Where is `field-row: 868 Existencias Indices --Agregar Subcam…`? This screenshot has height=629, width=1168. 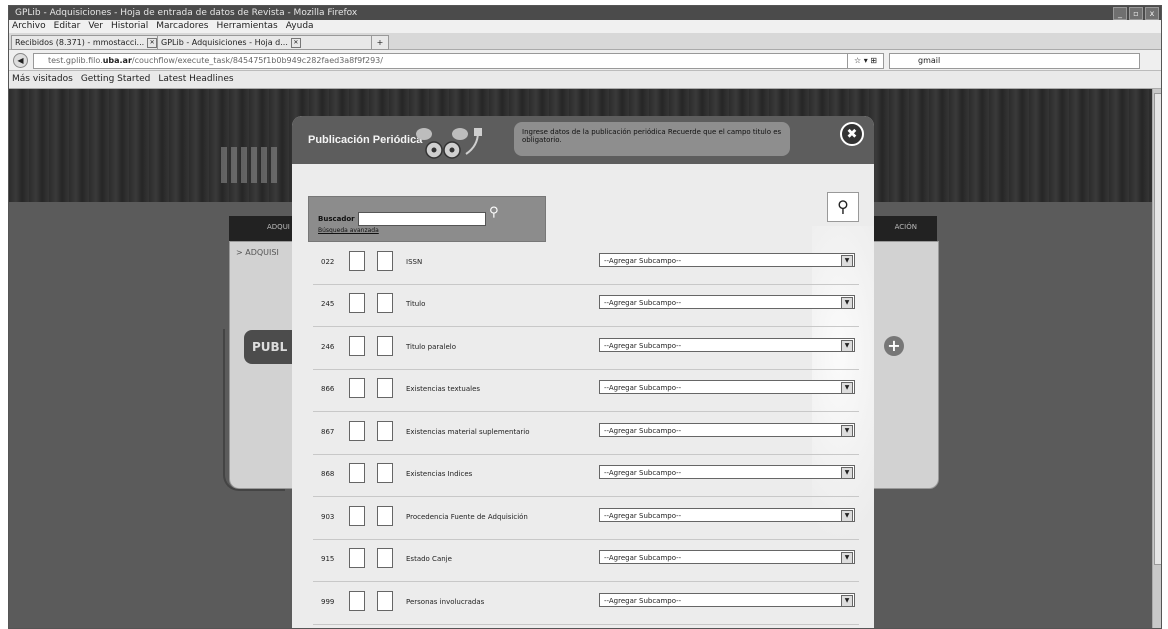 field-row: 868 Existencias Indices --Agregar Subcam… is located at coordinates (586, 476).